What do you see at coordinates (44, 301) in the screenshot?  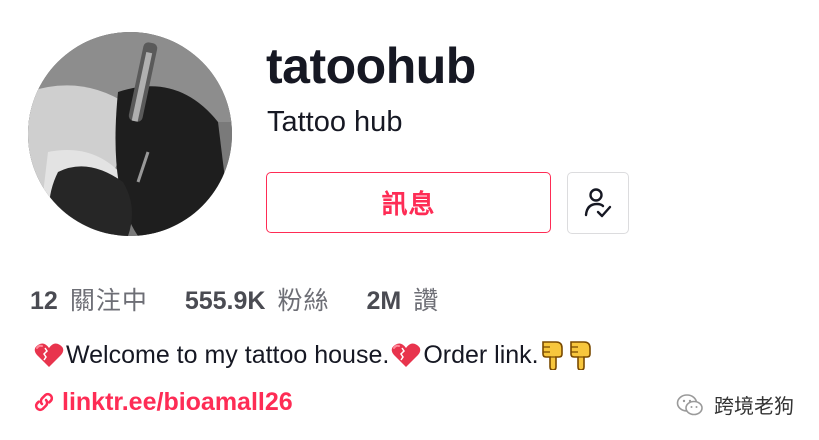 I see `following-count: 12` at bounding box center [44, 301].